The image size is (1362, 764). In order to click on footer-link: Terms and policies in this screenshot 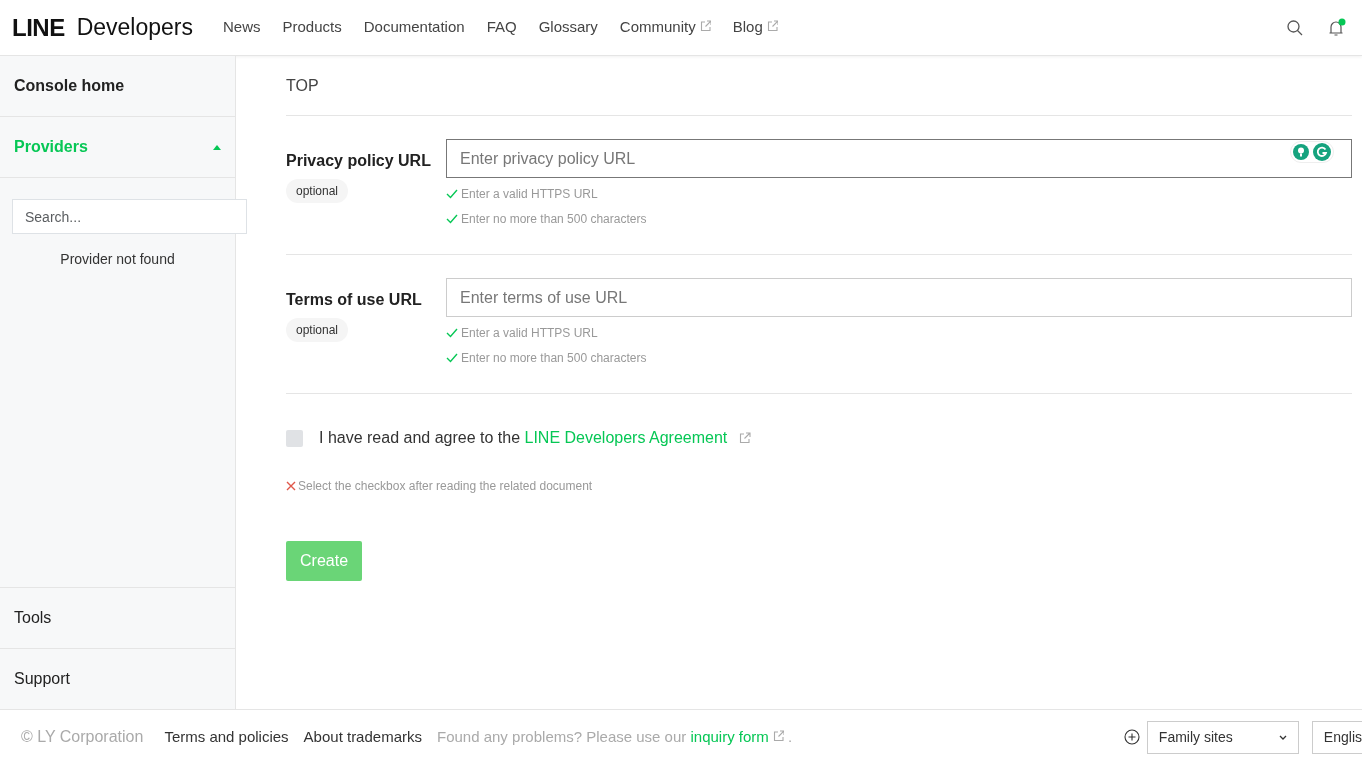, I will do `click(226, 737)`.